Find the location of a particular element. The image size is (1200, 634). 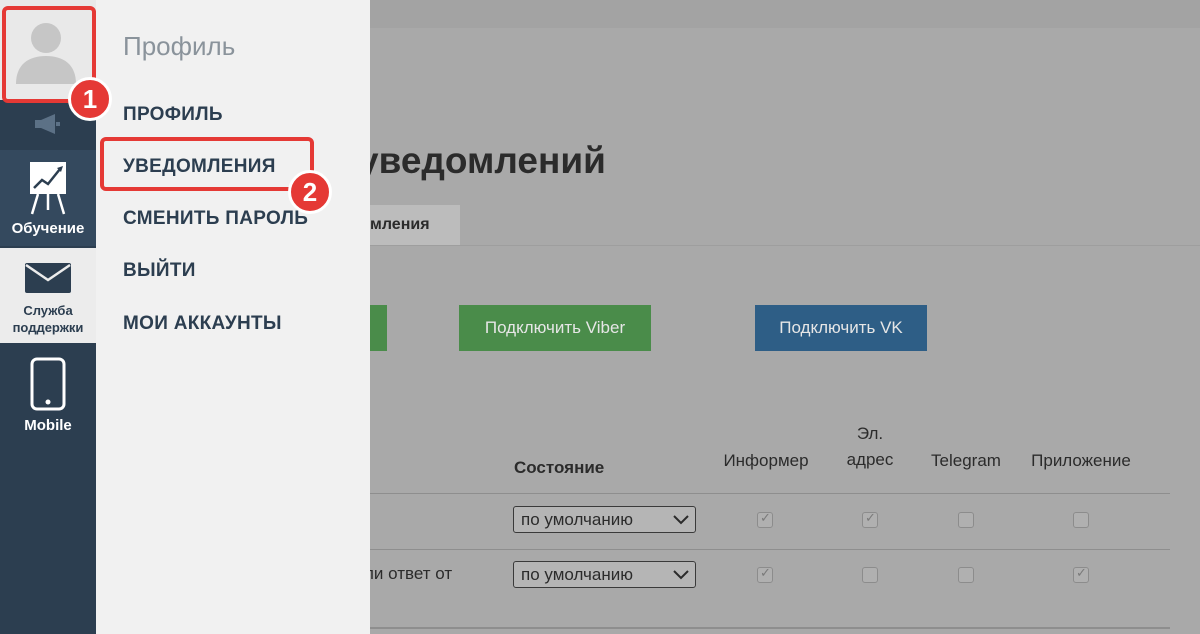

speaker-icon is located at coordinates (47, 124).